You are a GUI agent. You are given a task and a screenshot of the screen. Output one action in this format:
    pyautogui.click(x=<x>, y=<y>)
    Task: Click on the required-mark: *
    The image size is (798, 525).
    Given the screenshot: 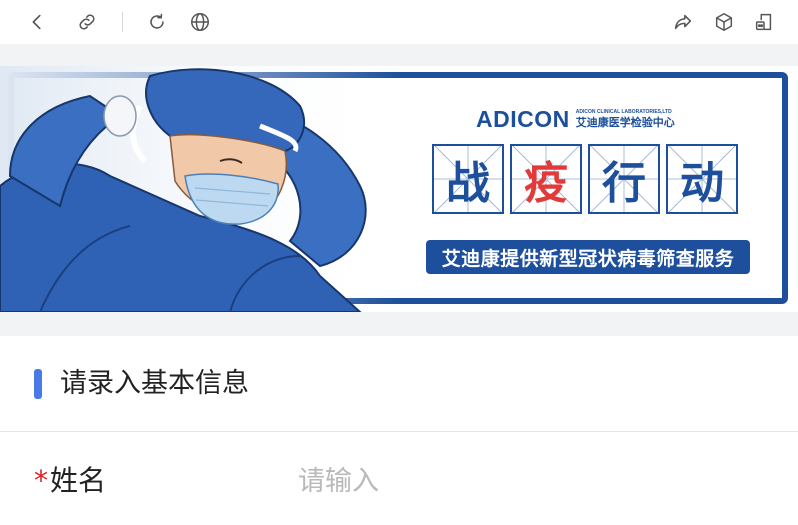 What is the action you would take?
    pyautogui.click(x=41, y=480)
    